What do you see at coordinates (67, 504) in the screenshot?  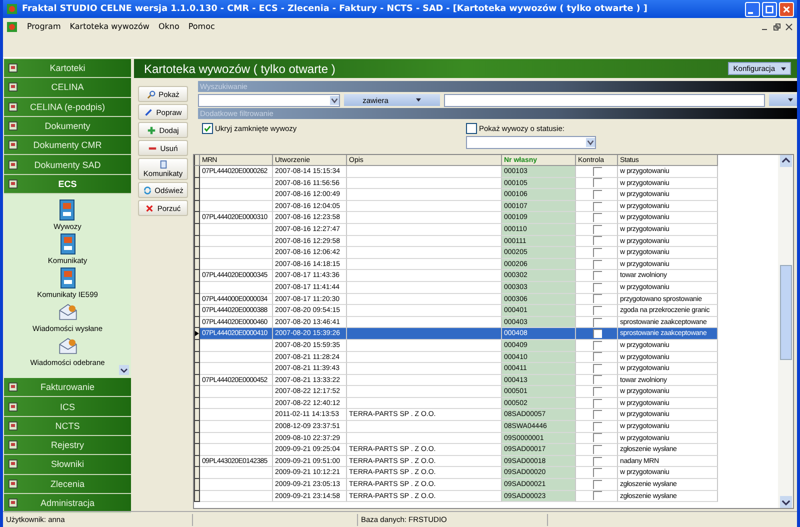 I see `sidebar-section: Administracja` at bounding box center [67, 504].